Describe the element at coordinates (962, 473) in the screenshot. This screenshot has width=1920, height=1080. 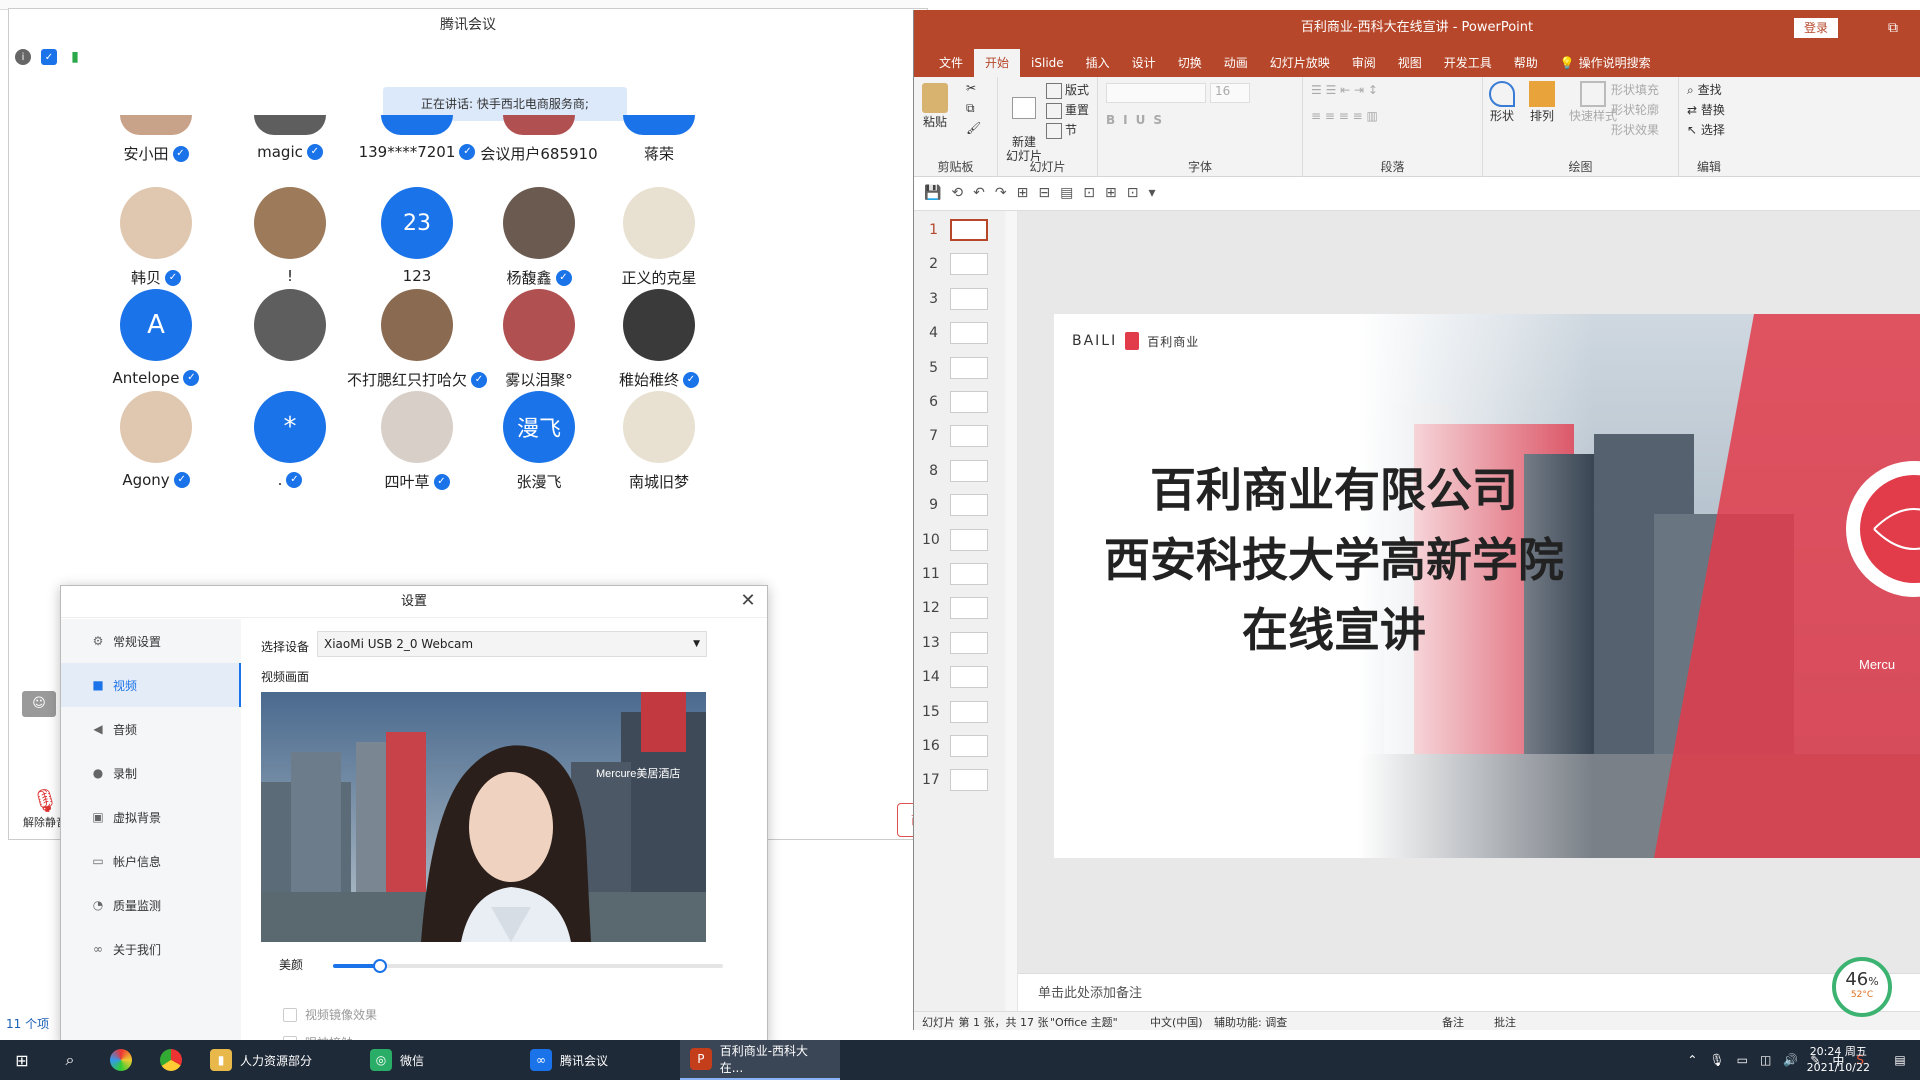
I see `slide-thumbnail: 8` at that location.